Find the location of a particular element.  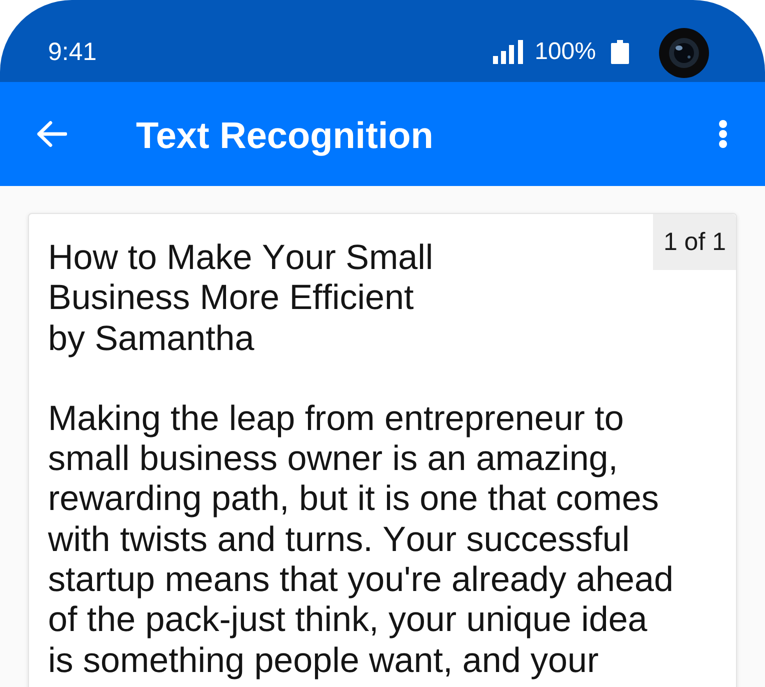

more-options-button is located at coordinates (723, 134).